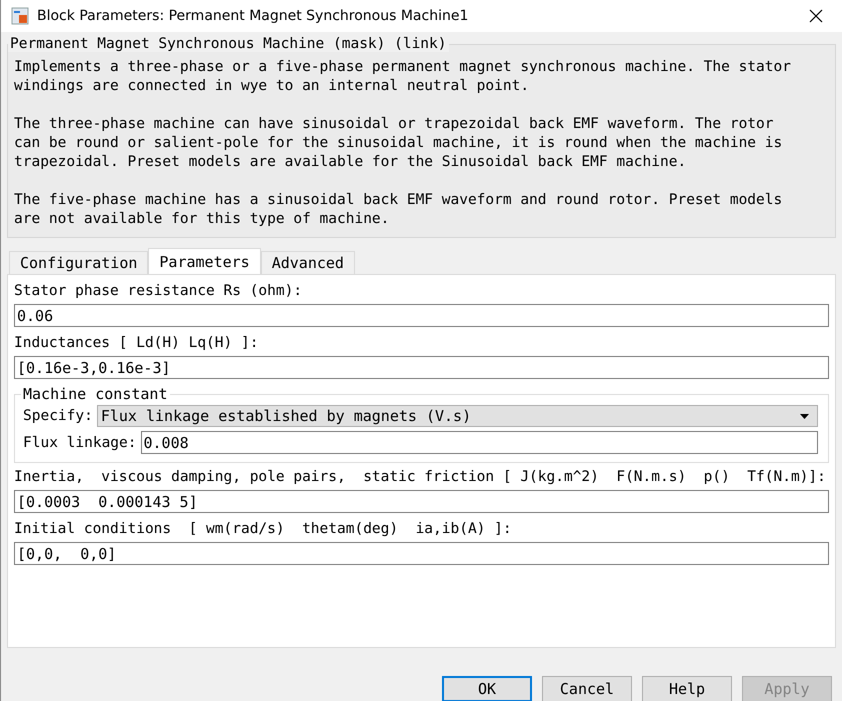 The width and height of the screenshot is (842, 701). Describe the element at coordinates (78, 262) in the screenshot. I see `tab: Configuration` at that location.